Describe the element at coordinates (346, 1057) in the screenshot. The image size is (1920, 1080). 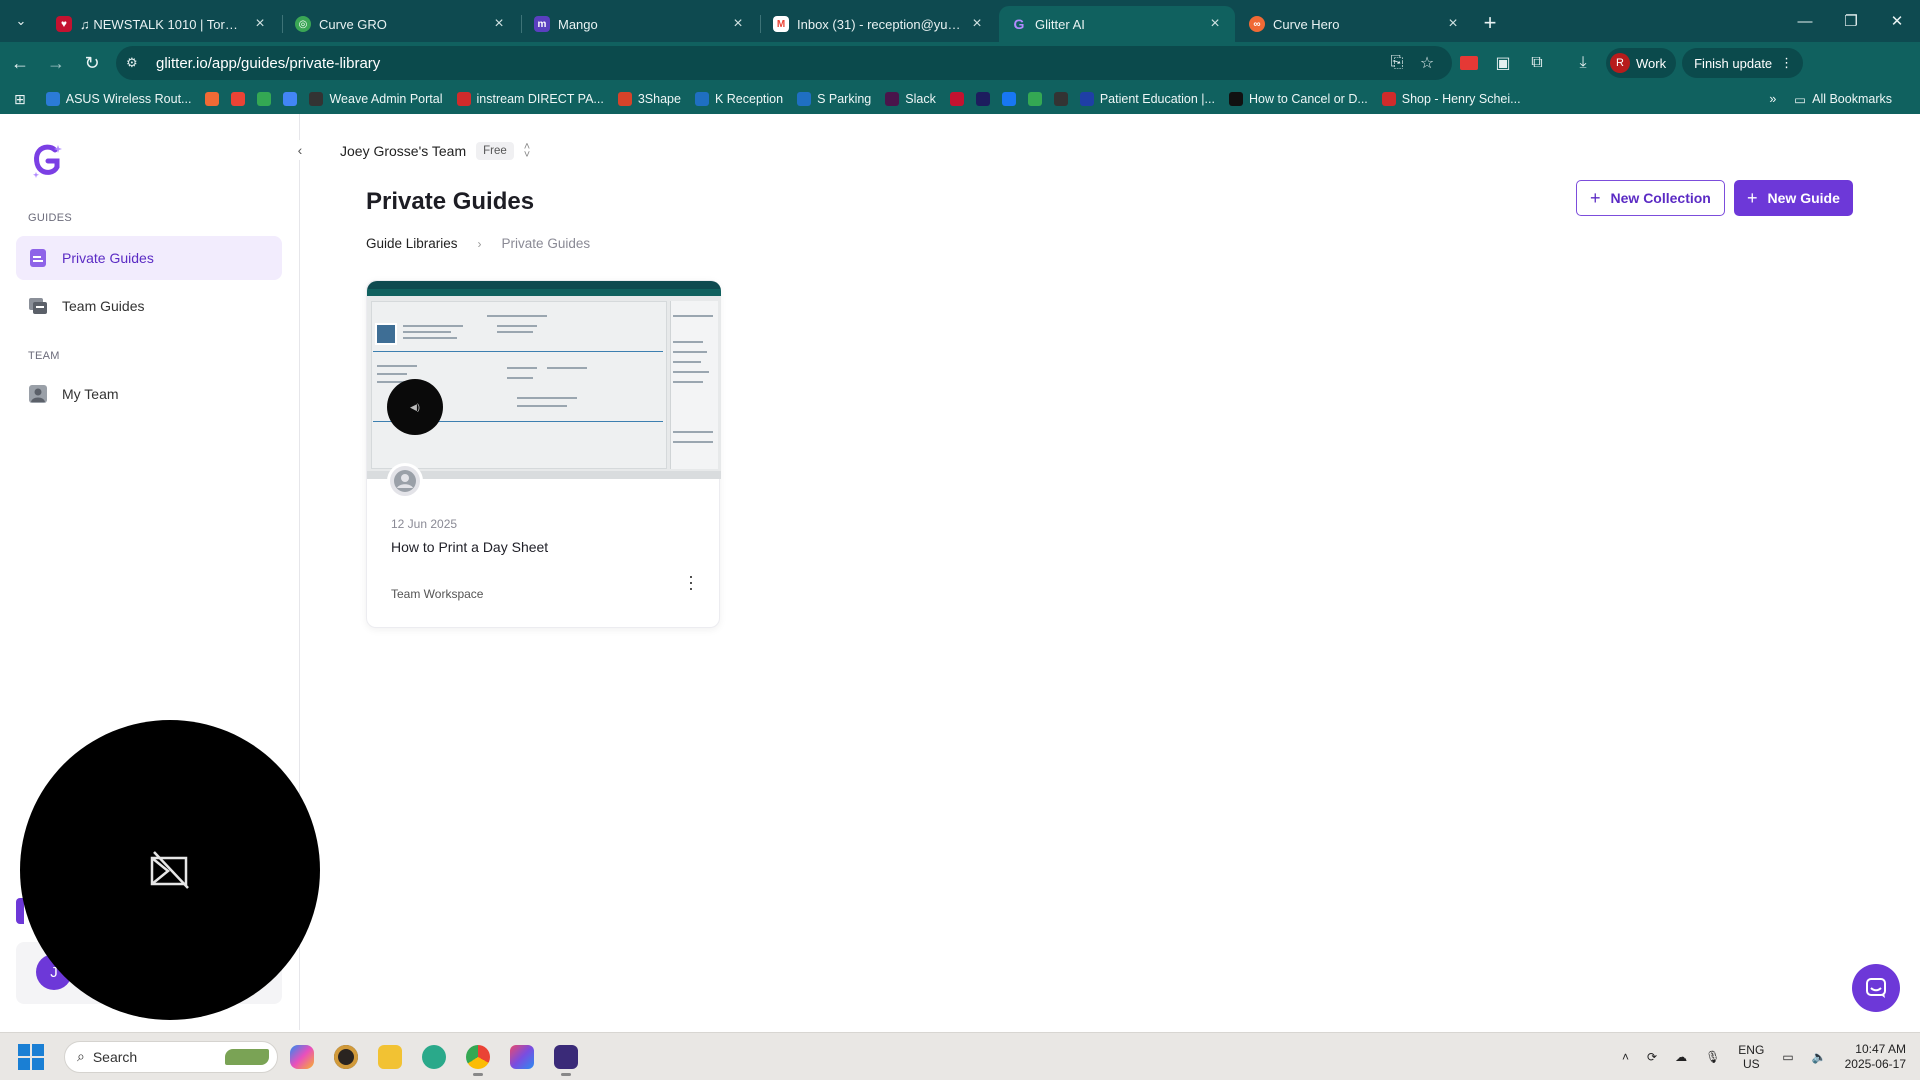
I see `app-icon-dark` at that location.